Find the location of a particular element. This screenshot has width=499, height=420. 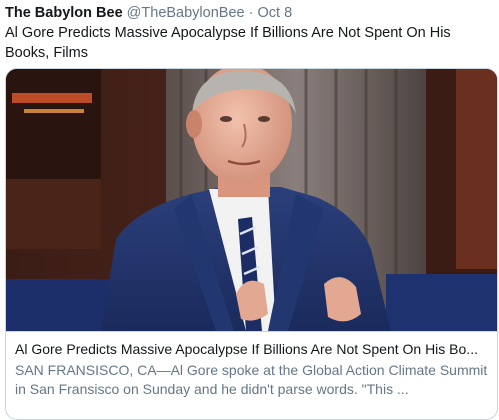

tweet-header: The Babylon Bee @TheBabylonBee · Oct 8 is located at coordinates (250, 13).